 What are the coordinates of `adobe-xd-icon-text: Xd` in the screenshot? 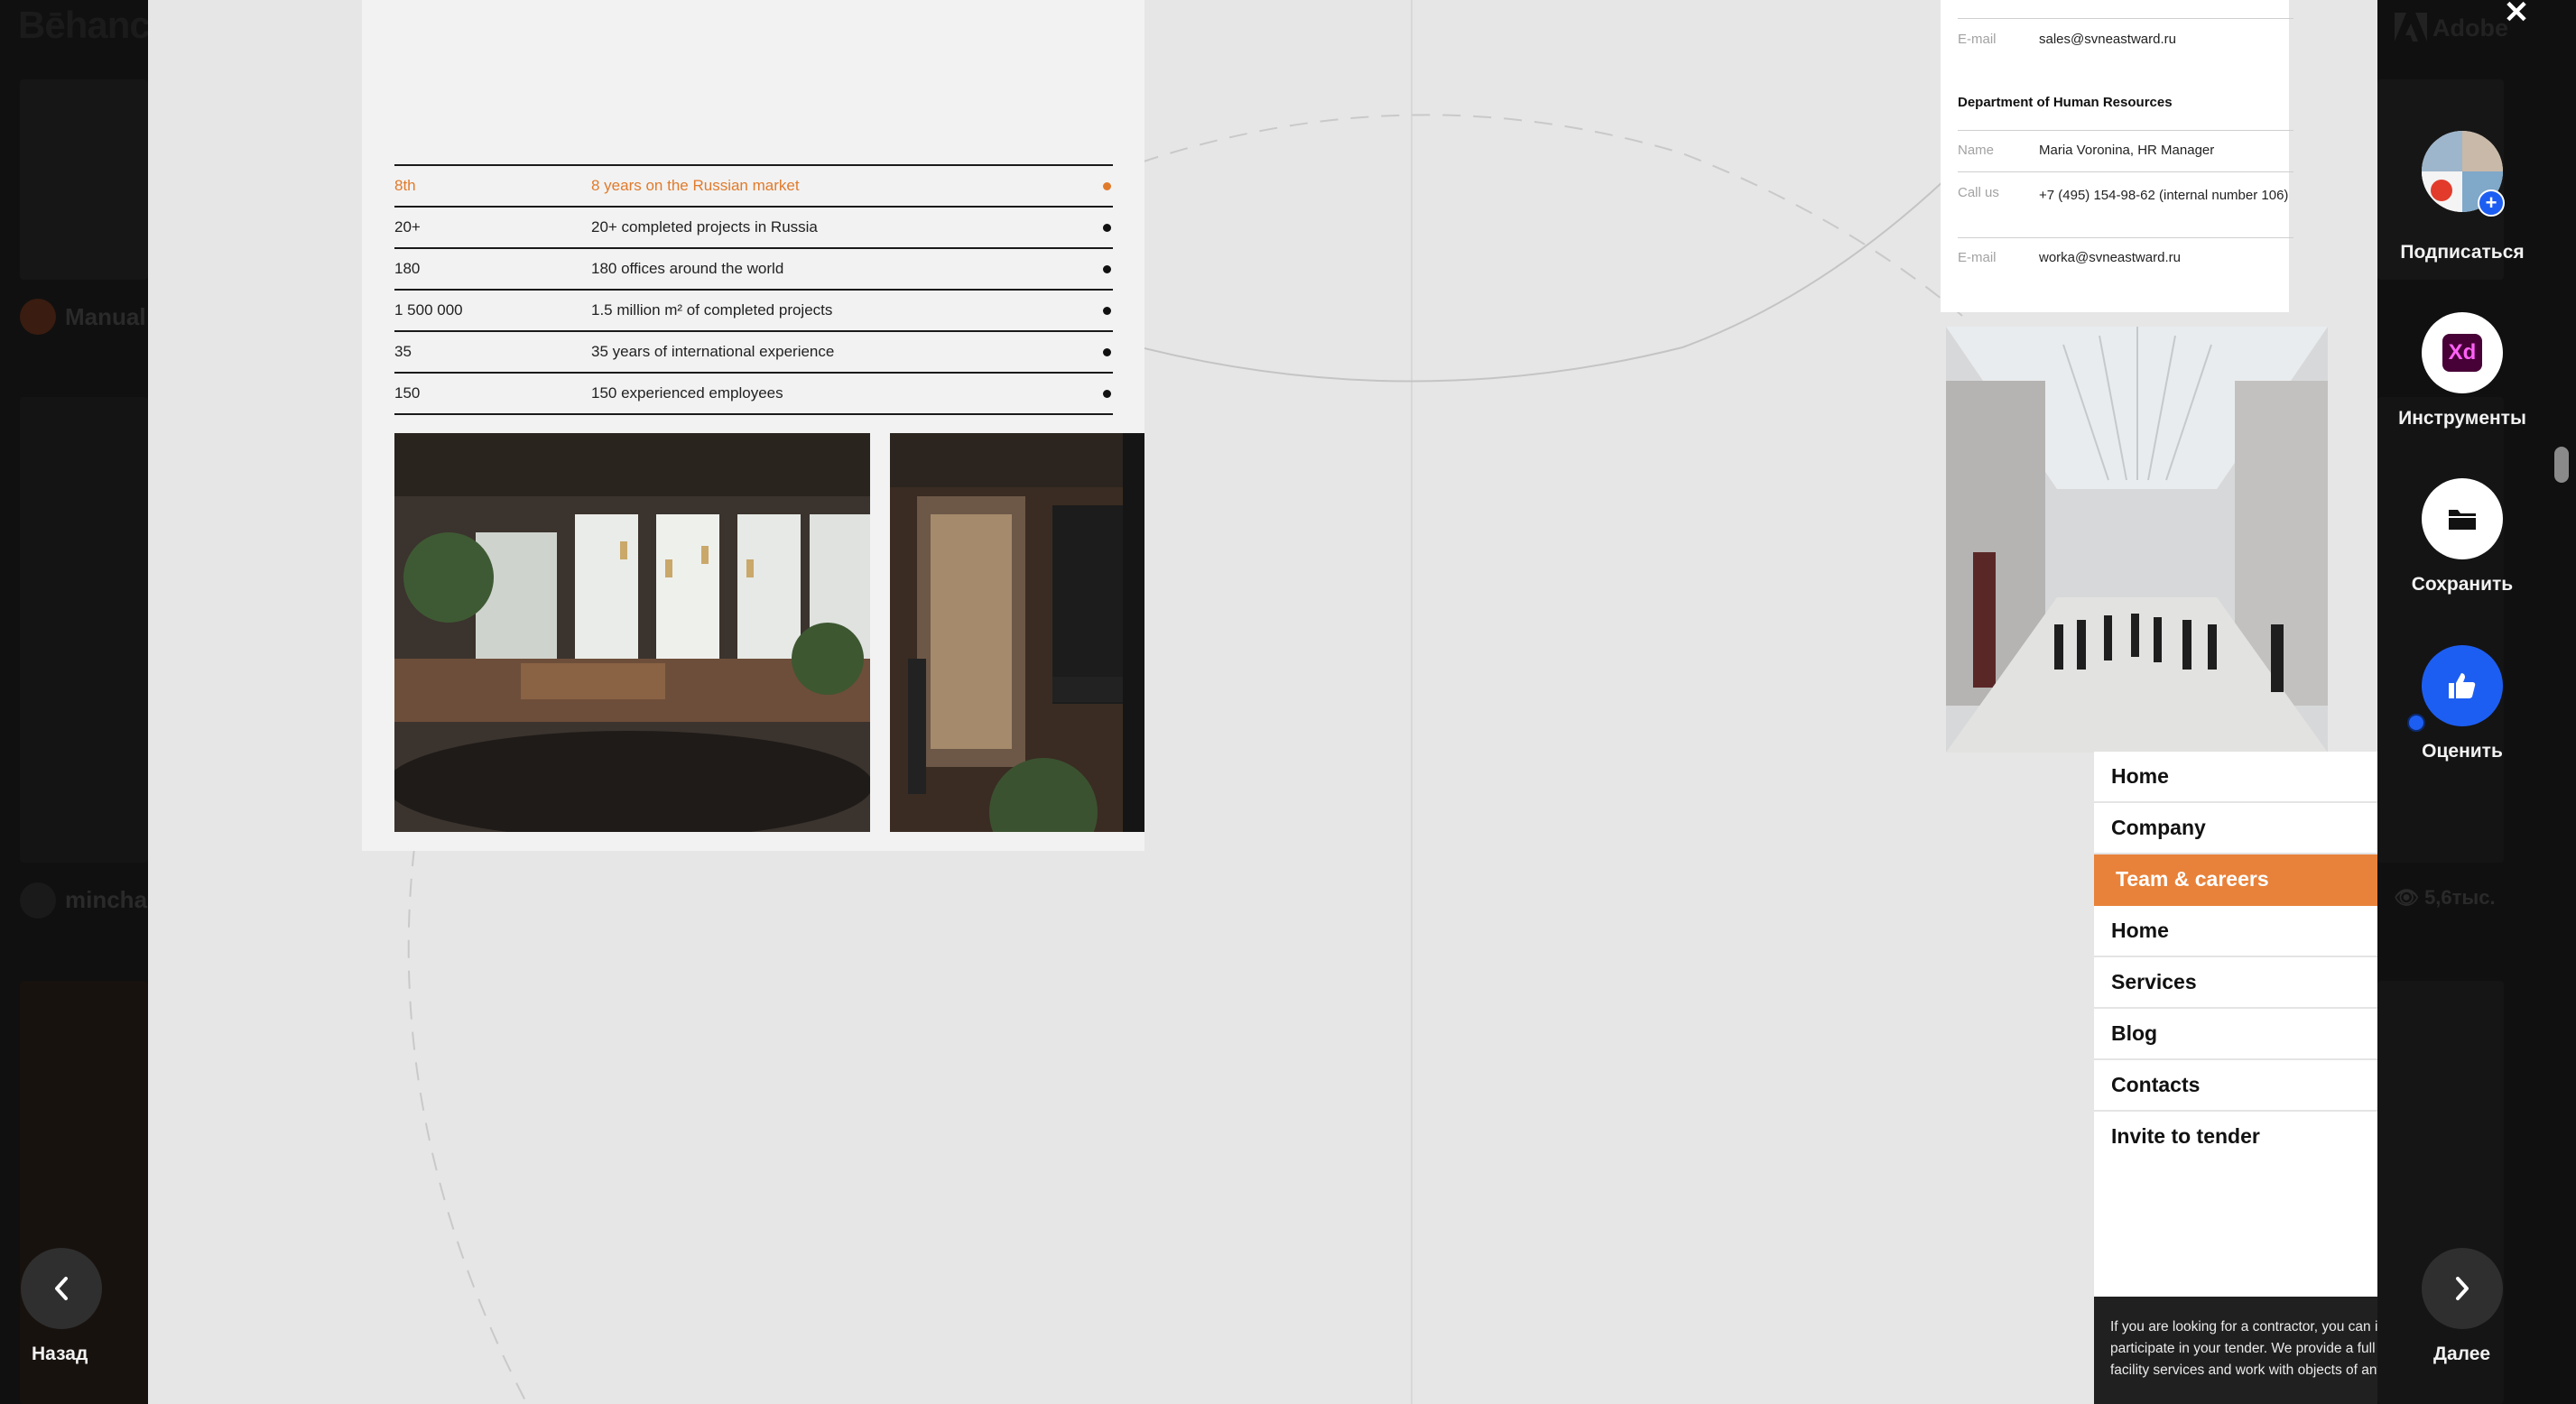 It's located at (2463, 352).